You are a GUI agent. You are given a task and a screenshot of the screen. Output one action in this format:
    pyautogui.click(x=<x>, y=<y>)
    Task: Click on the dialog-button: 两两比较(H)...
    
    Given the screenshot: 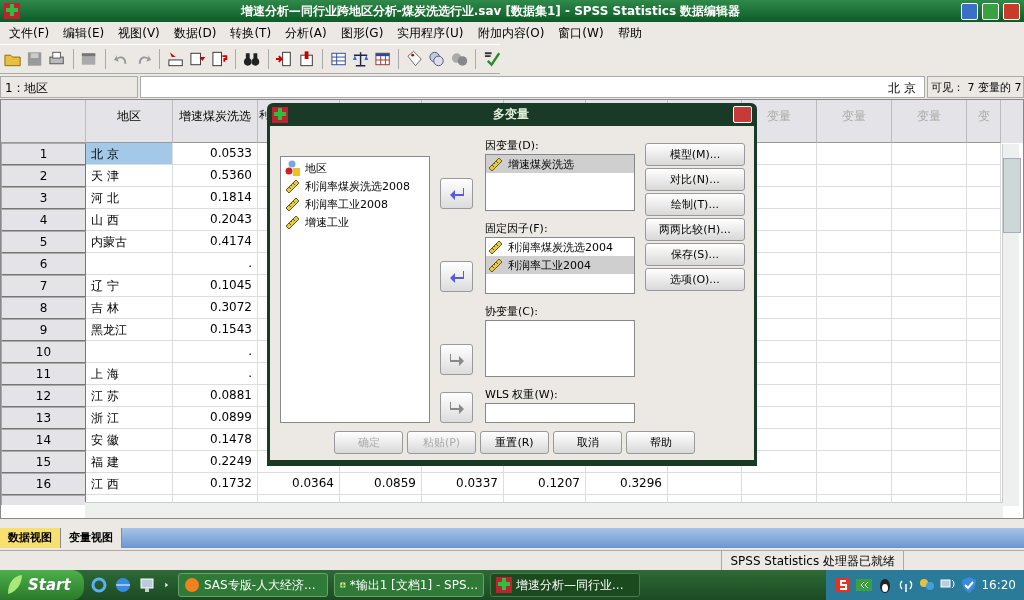 What is the action you would take?
    pyautogui.click(x=695, y=229)
    